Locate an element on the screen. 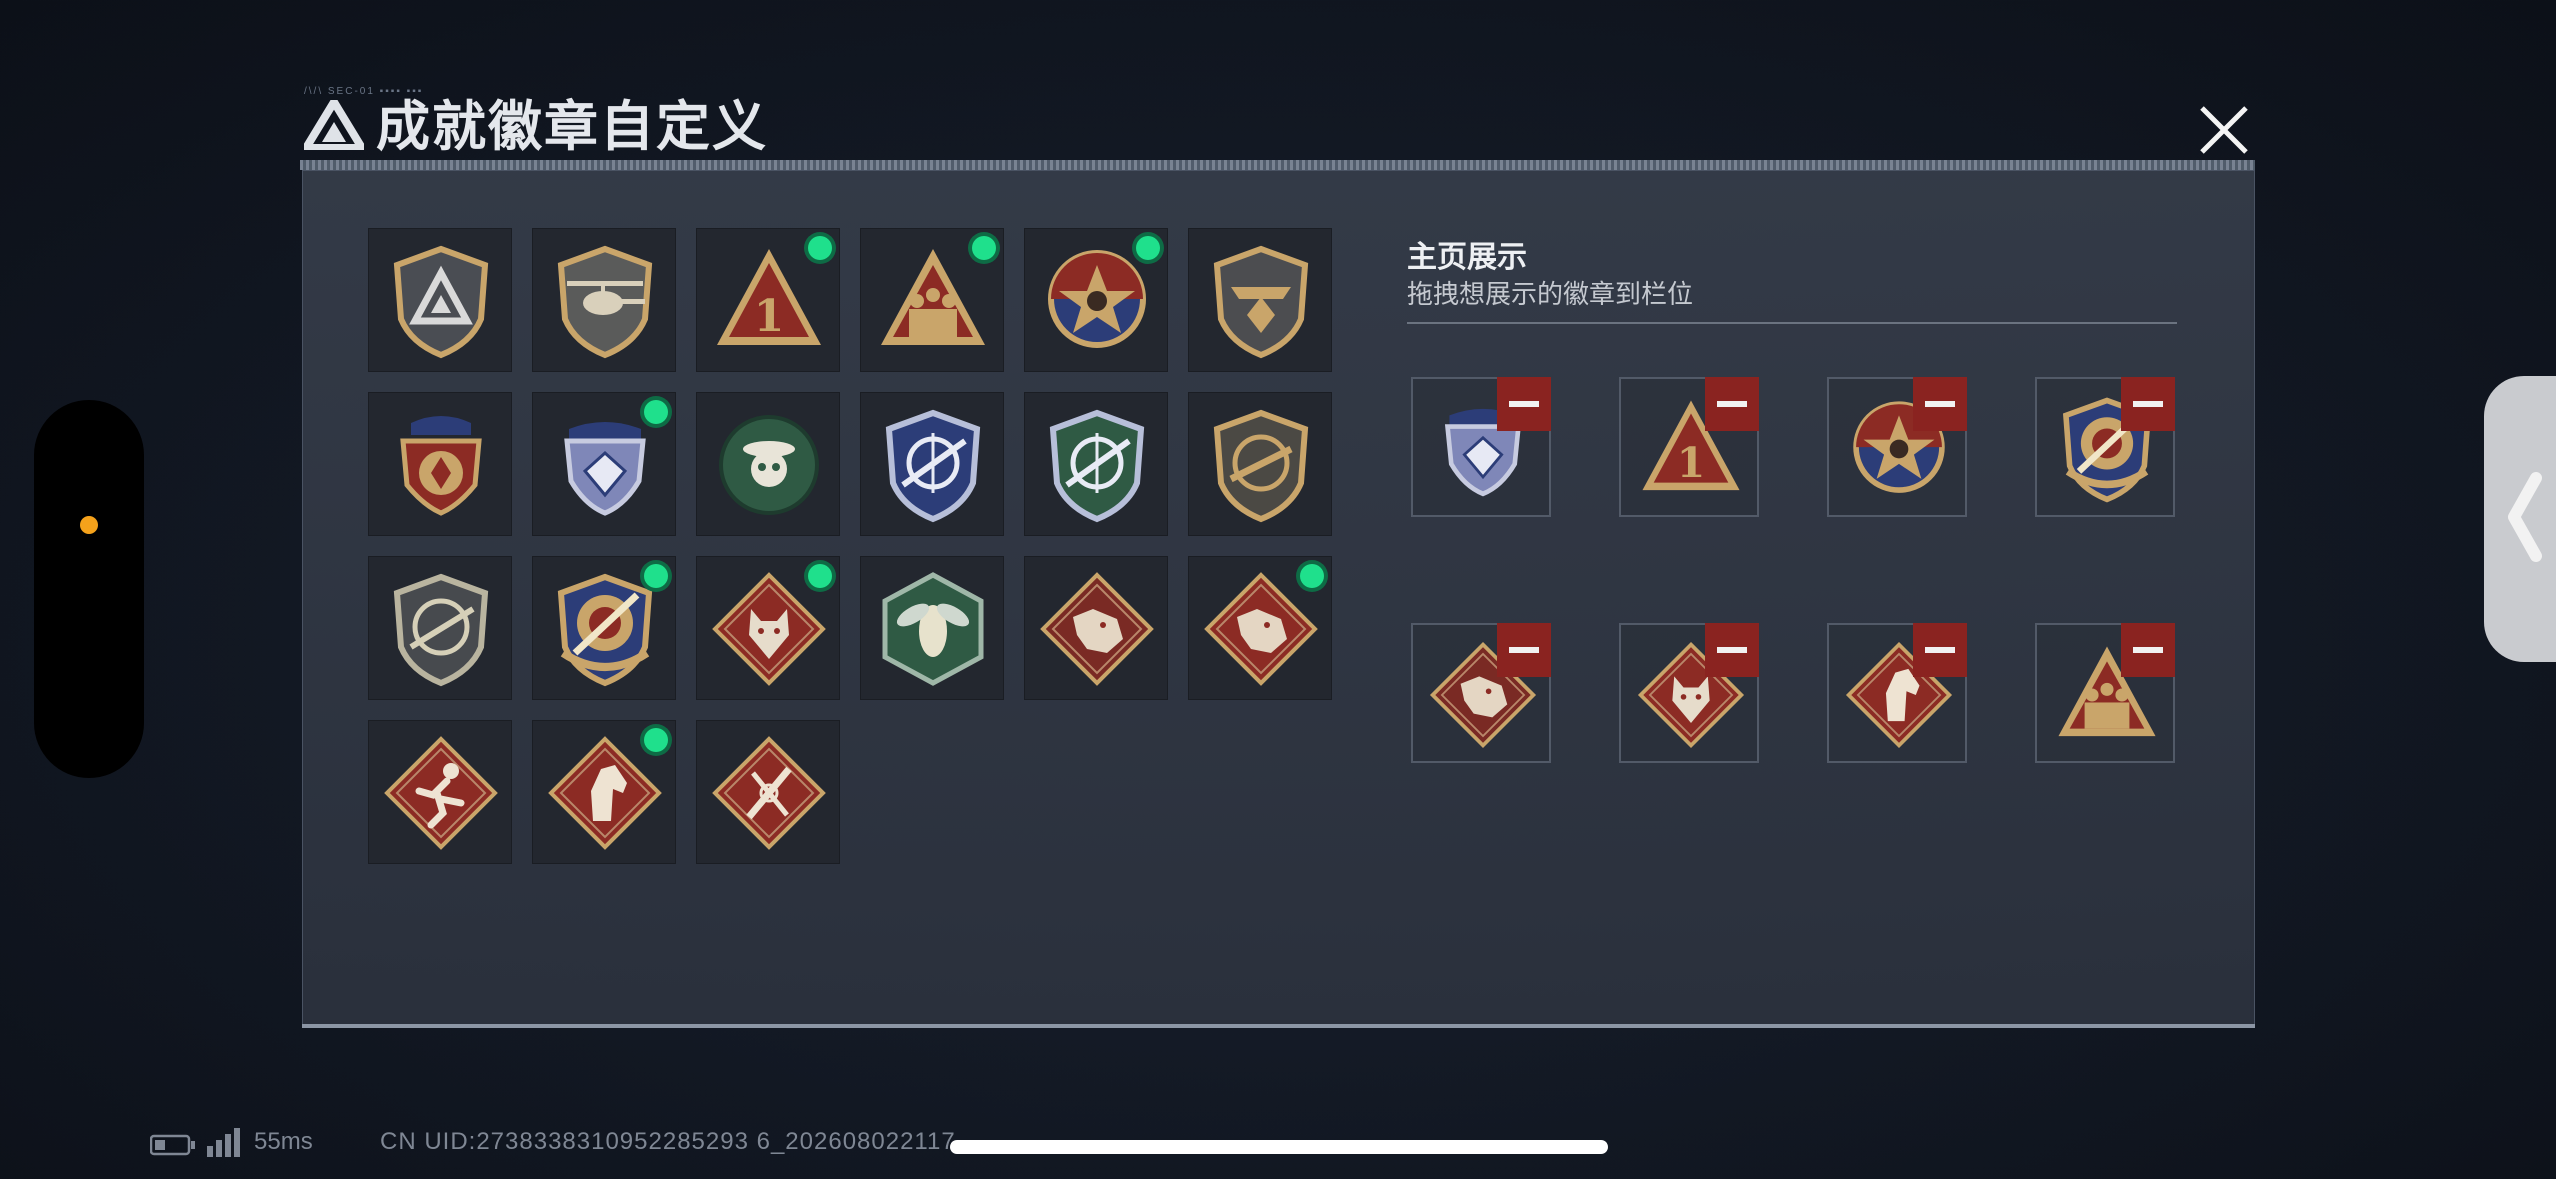 The width and height of the screenshot is (2556, 1179). badge-cell: 1 is located at coordinates (768, 300).